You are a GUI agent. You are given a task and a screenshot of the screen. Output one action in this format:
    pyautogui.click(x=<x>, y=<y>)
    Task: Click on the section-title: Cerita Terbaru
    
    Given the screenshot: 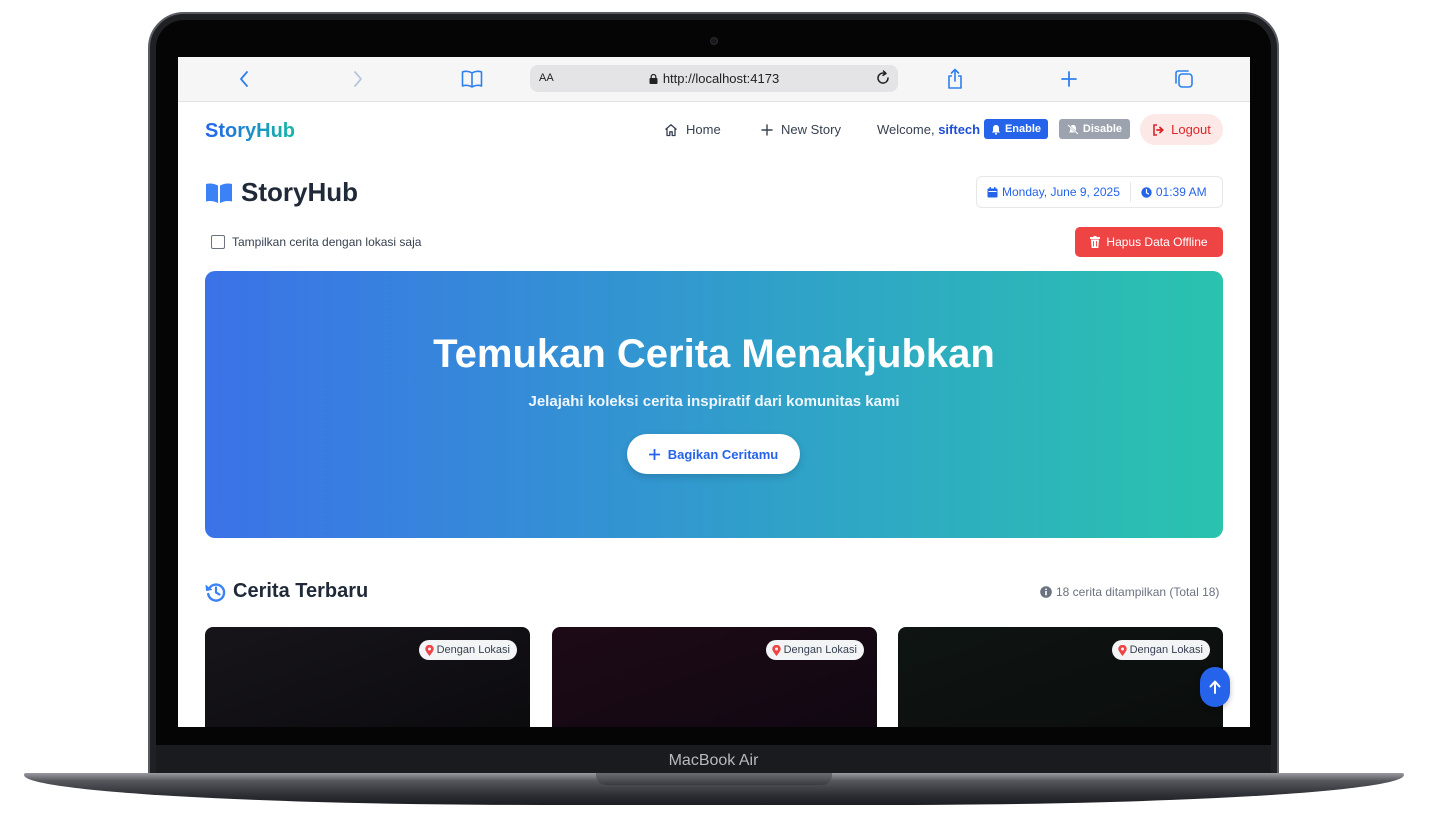 What is the action you would take?
    pyautogui.click(x=286, y=591)
    